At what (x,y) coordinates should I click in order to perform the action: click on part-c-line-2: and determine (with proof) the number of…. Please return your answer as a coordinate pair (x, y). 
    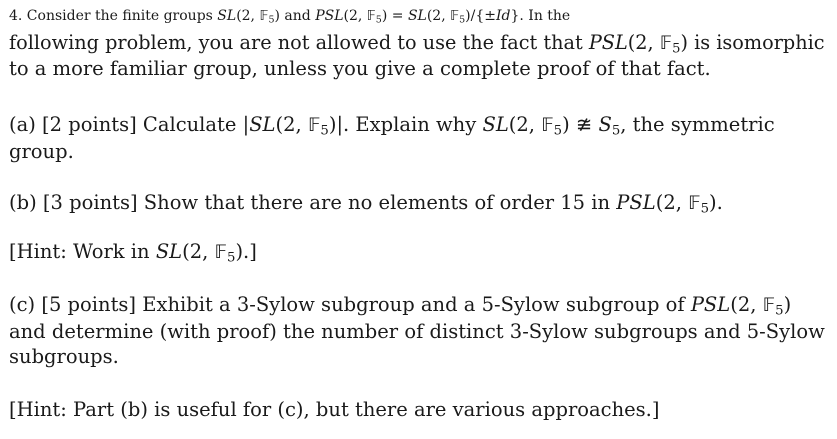
    Looking at the image, I should click on (417, 331).